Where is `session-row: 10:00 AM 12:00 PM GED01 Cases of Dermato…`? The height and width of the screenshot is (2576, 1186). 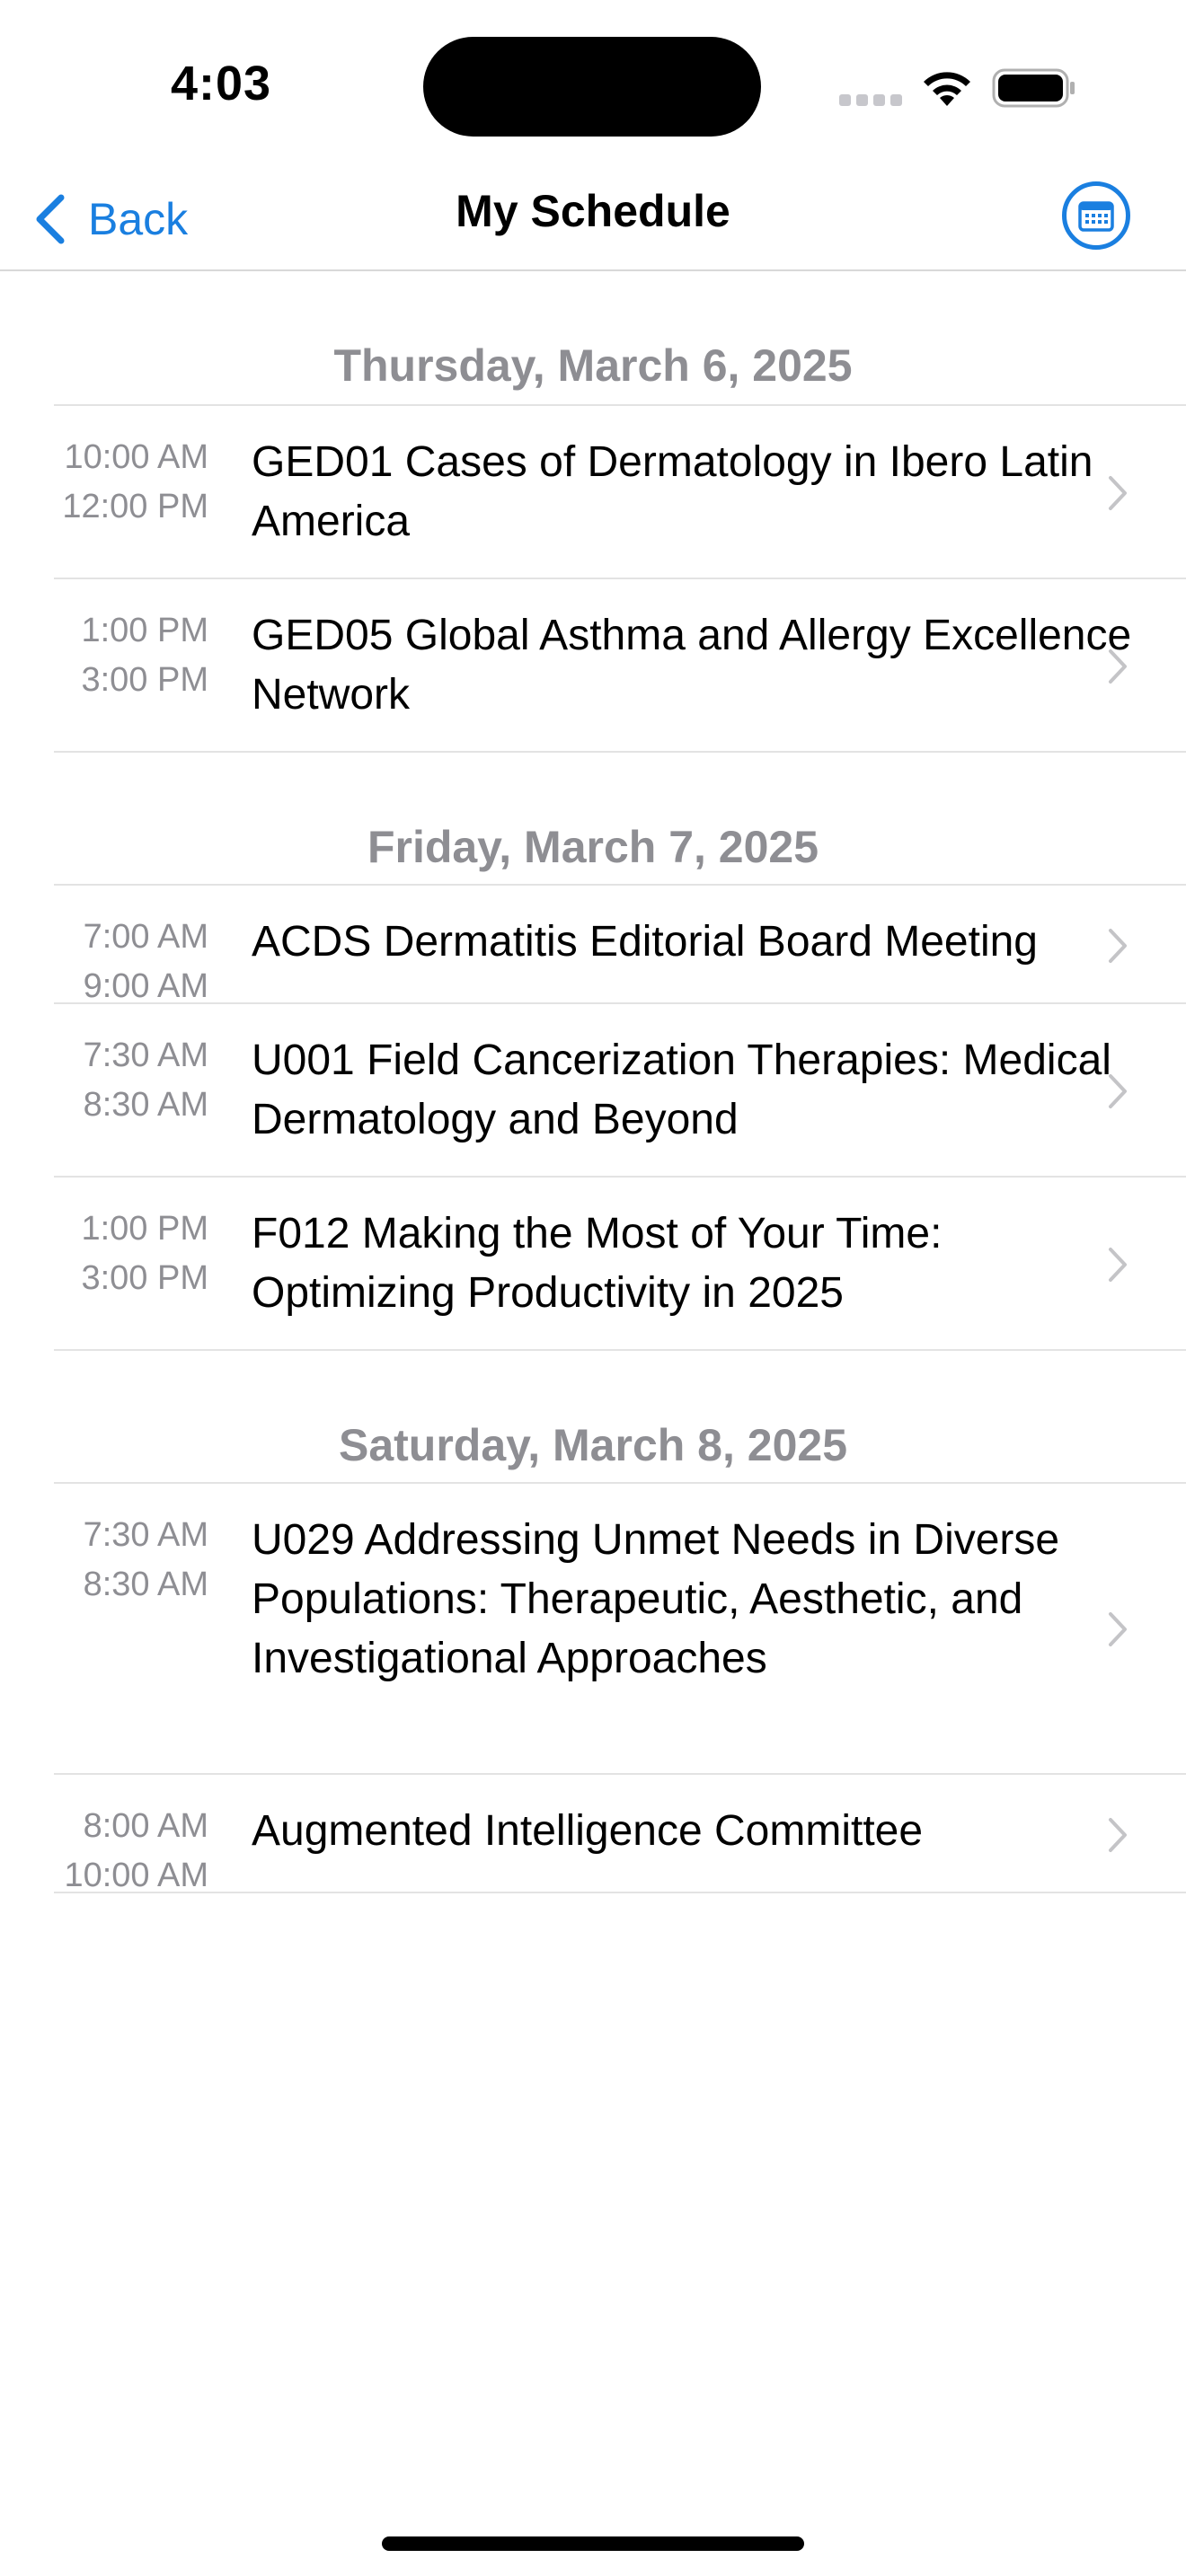
session-row: 10:00 AM 12:00 PM GED01 Cases of Dermato… is located at coordinates (620, 493).